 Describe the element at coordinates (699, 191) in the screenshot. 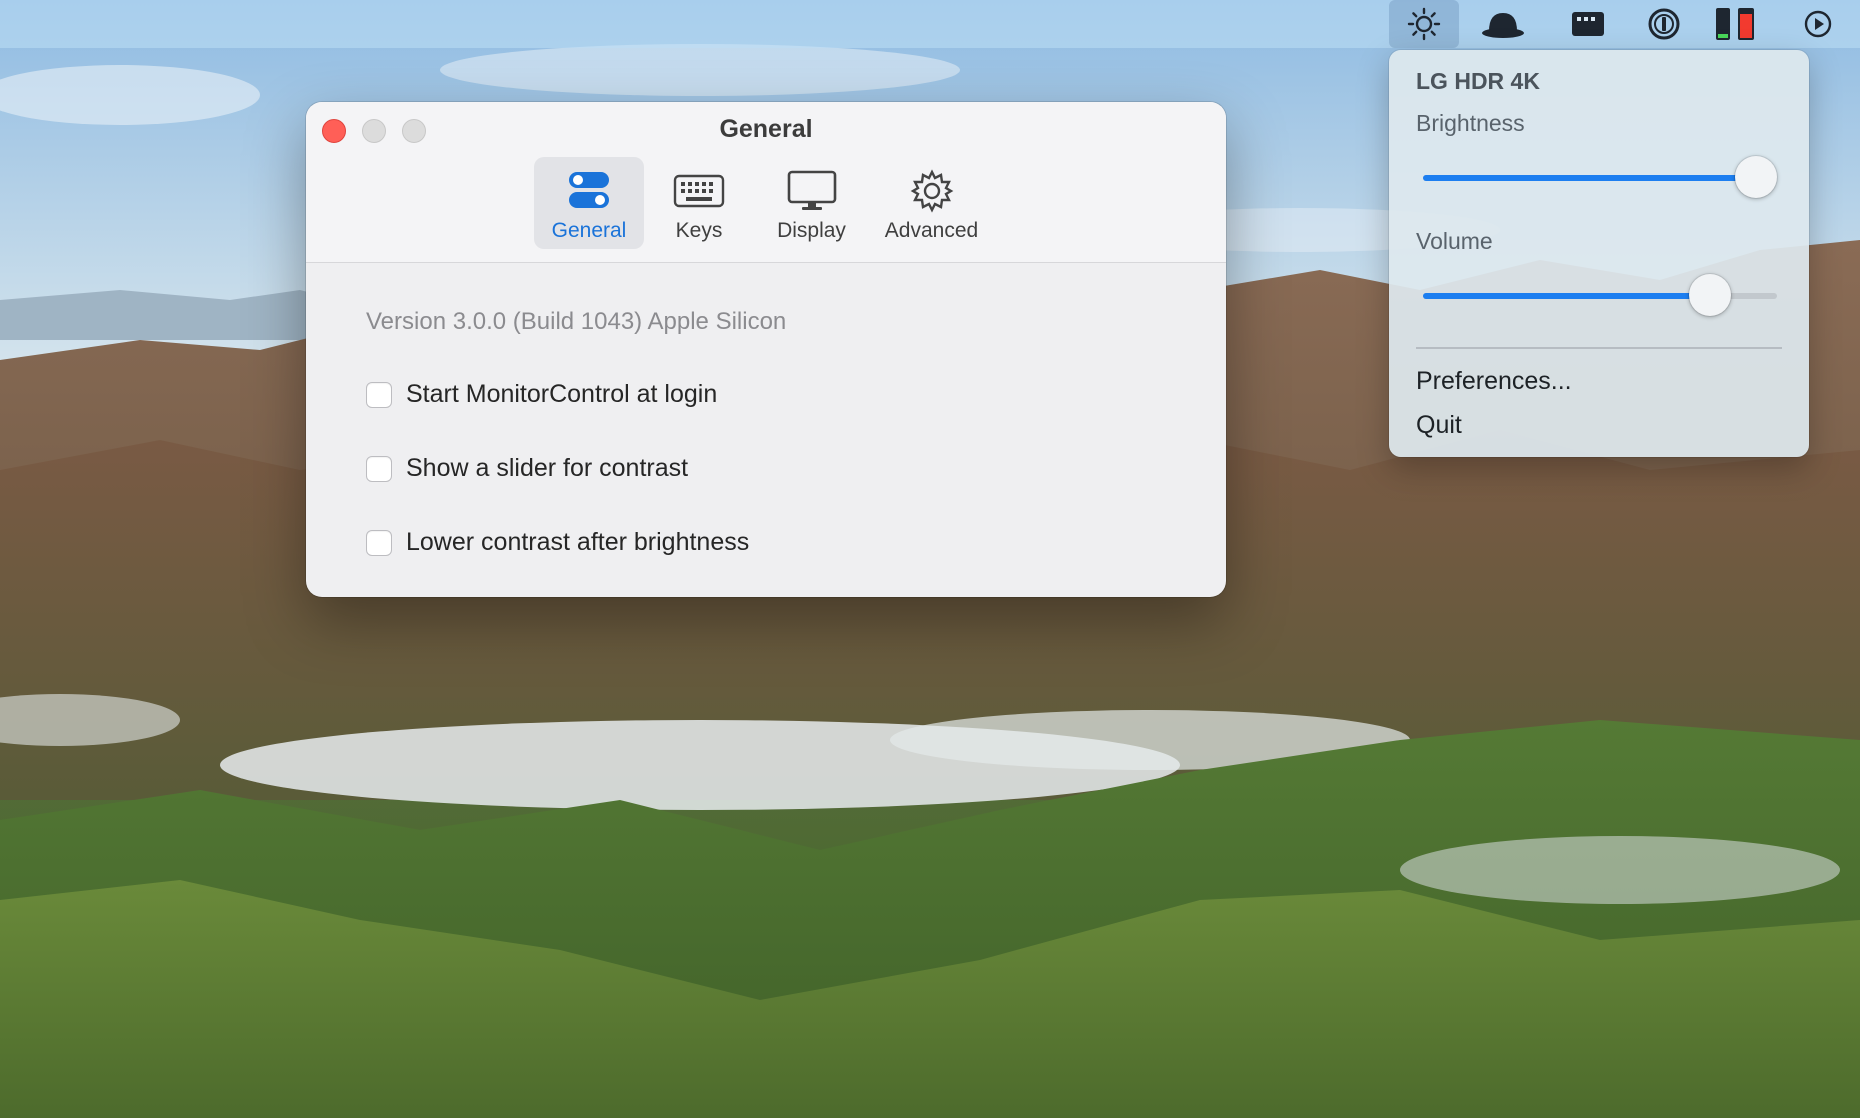

I see `keyboard-icon` at that location.